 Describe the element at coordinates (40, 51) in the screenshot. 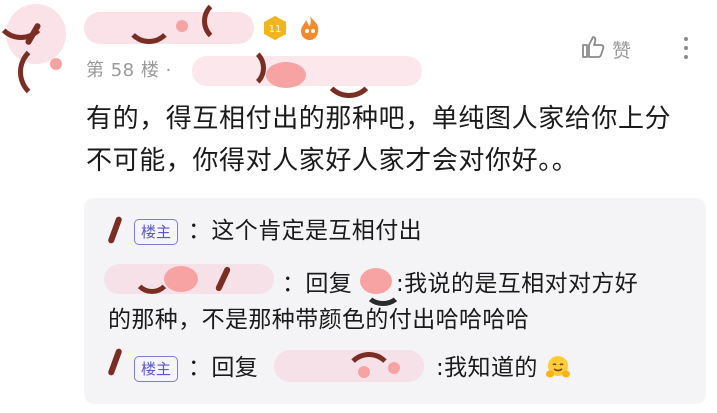

I see `avatar-mask` at that location.